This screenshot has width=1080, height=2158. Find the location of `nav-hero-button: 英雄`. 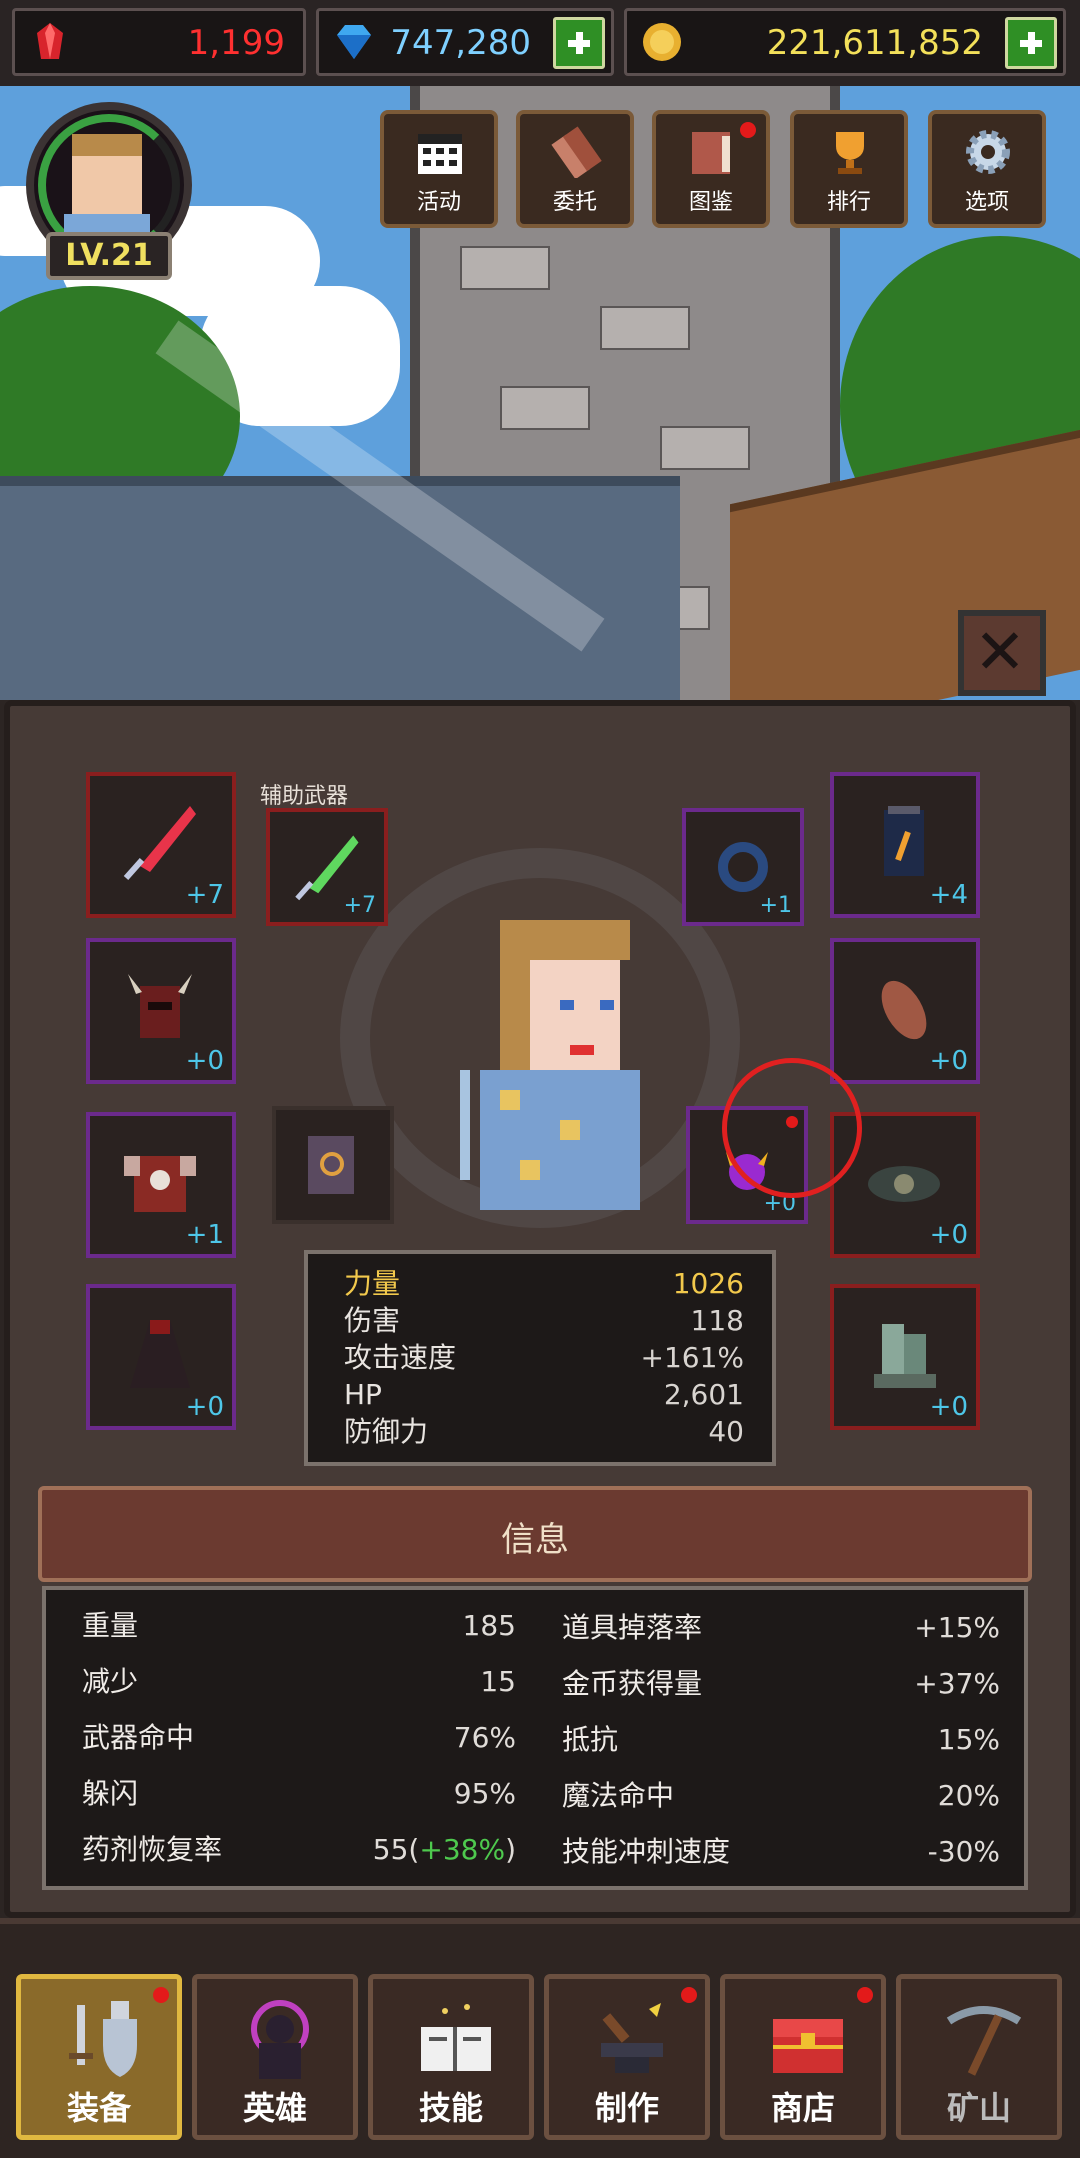

nav-hero-button: 英雄 is located at coordinates (275, 2057).